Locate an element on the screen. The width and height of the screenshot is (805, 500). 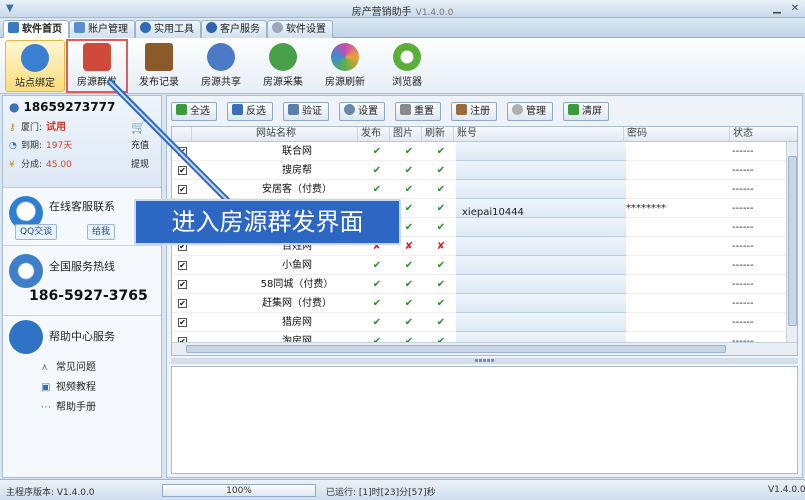
grid-vertical-scrollbar is located at coordinates (791, 242).